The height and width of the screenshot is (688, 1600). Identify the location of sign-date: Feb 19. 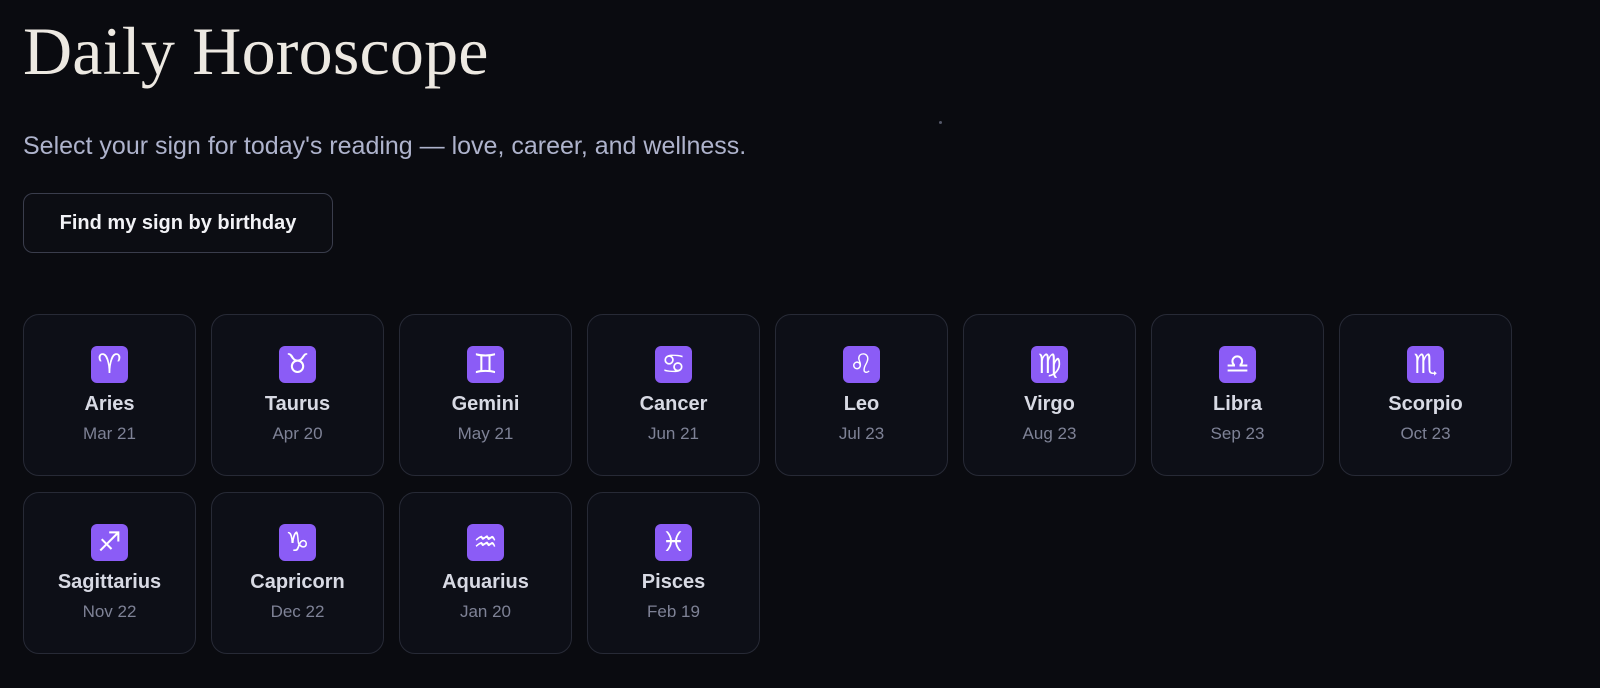
(673, 611).